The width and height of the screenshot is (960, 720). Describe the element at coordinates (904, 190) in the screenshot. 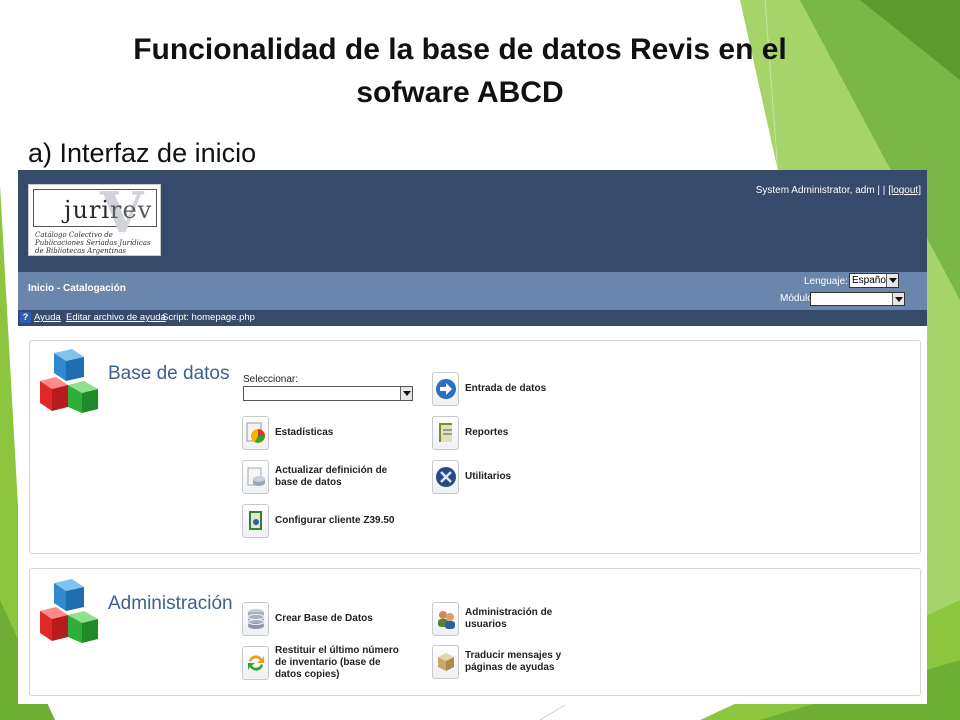

I see `logout-link: [logout]` at that location.